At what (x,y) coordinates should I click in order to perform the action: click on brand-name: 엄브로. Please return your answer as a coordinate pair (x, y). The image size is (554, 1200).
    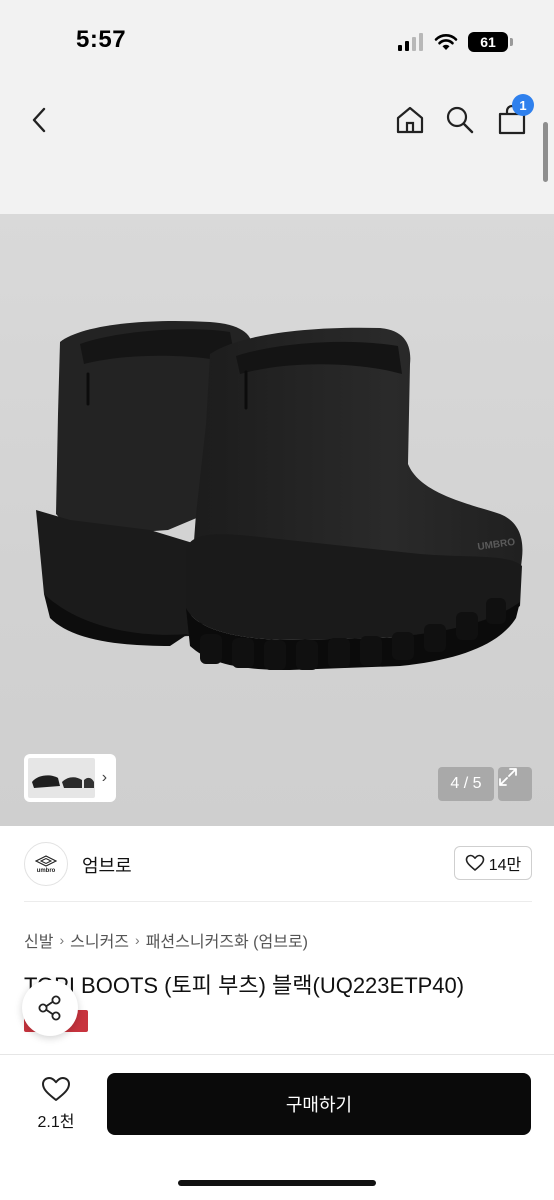
    Looking at the image, I should click on (107, 865).